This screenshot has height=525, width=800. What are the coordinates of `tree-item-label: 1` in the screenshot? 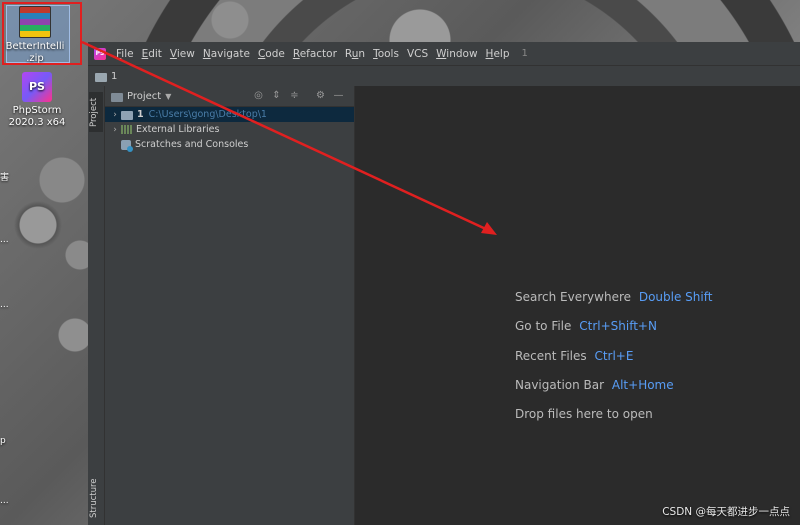 It's located at (140, 114).